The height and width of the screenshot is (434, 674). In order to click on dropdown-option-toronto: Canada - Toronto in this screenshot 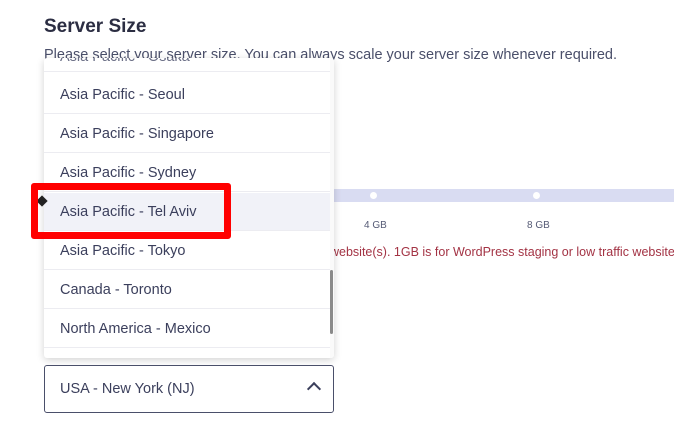, I will do `click(187, 290)`.